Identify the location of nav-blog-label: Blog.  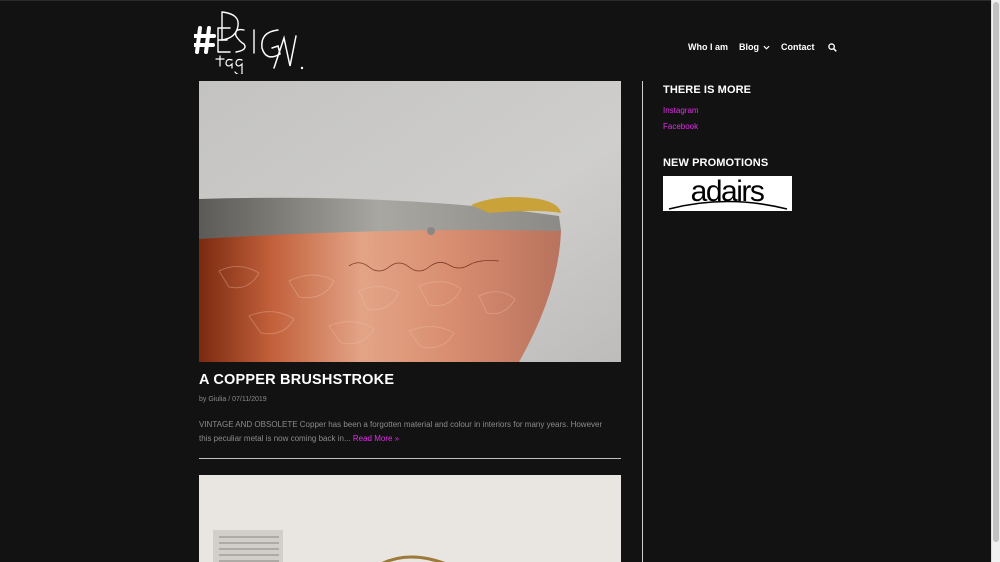
(749, 47).